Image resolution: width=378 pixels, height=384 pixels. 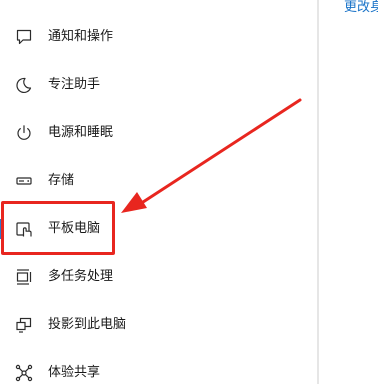 I want to click on sidebar-item-notifications: 通知和操作, so click(x=158, y=37).